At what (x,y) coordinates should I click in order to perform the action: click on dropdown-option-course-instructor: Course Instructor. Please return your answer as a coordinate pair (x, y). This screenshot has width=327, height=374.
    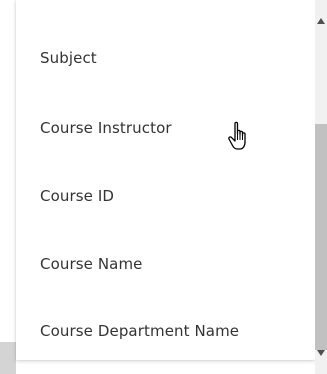
    Looking at the image, I should click on (165, 128).